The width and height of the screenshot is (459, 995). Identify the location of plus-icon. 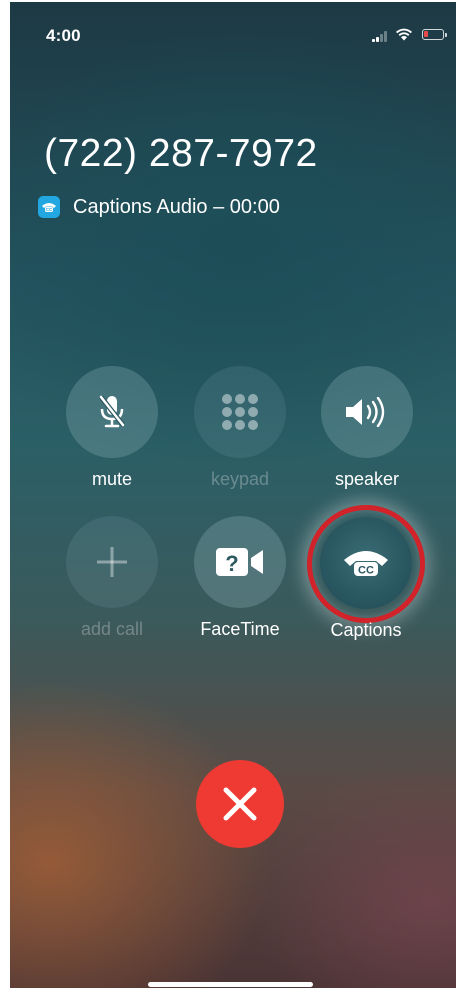
(112, 562).